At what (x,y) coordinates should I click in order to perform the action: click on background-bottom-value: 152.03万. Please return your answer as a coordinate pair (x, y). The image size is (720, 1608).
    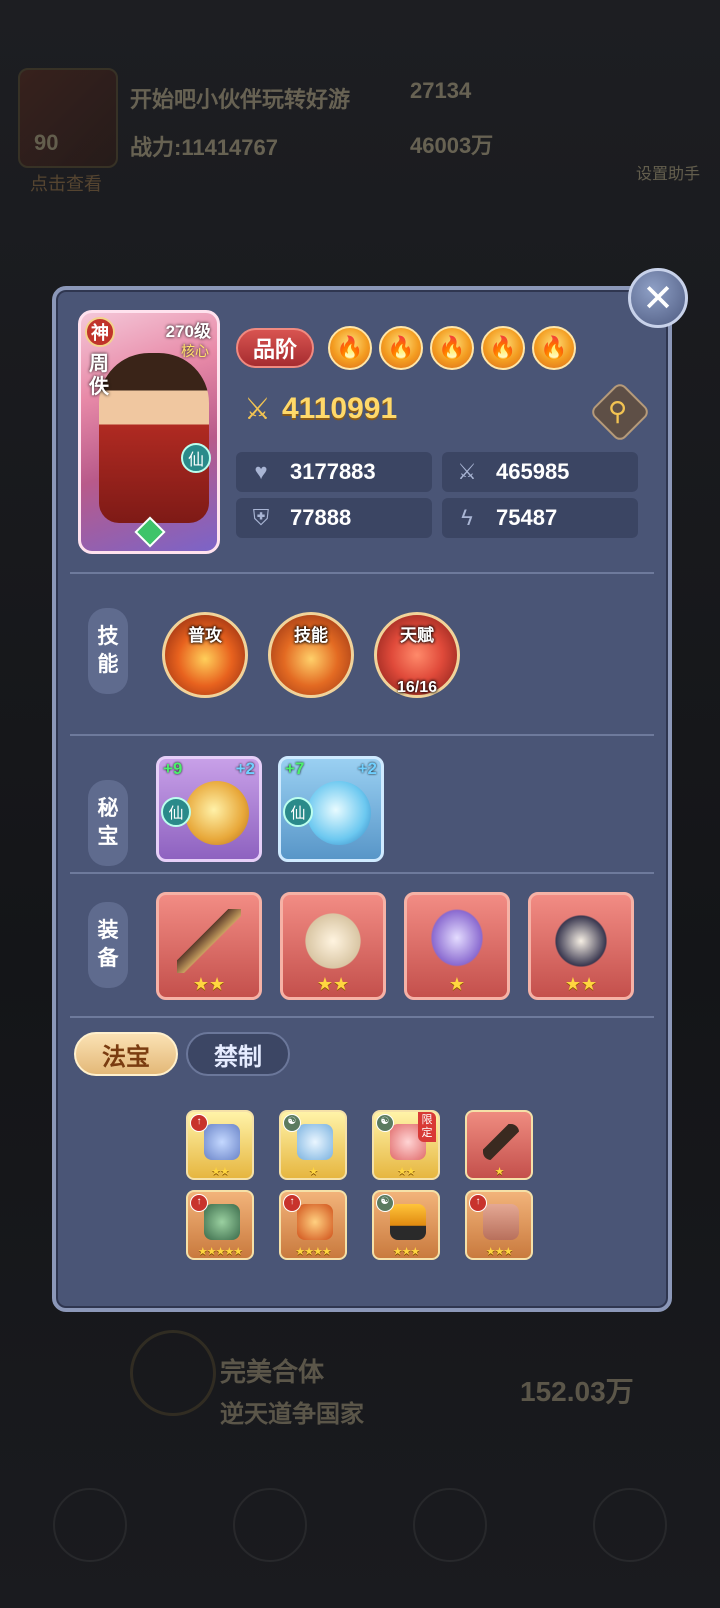
    Looking at the image, I should click on (577, 1391).